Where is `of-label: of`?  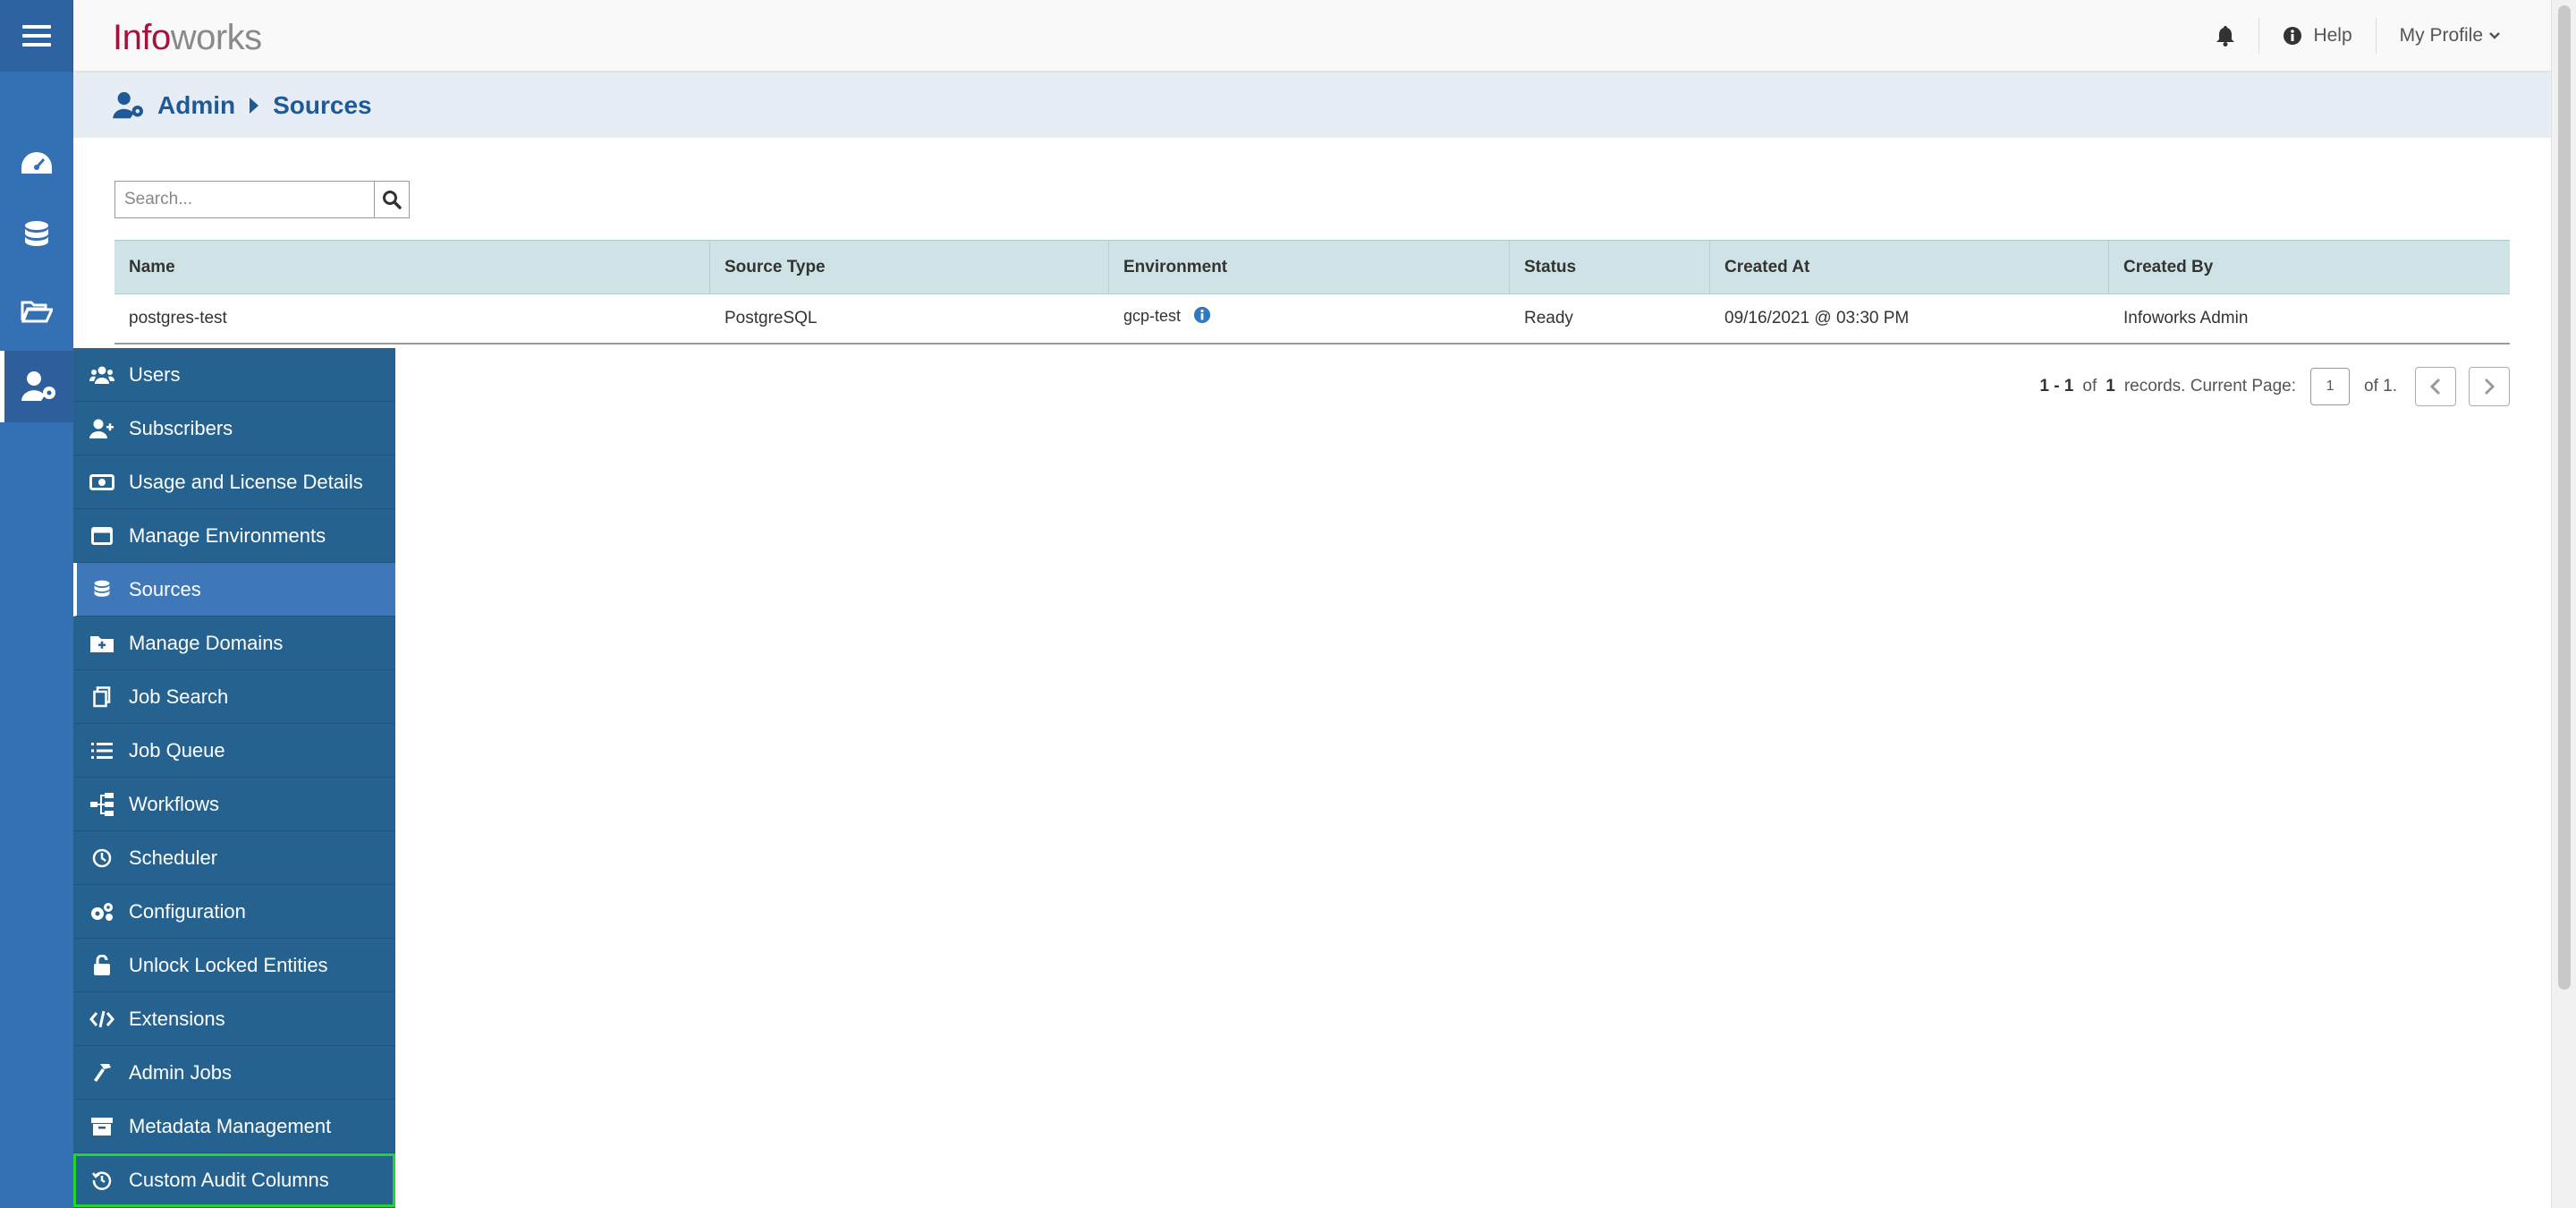 of-label: of is located at coordinates (2089, 386).